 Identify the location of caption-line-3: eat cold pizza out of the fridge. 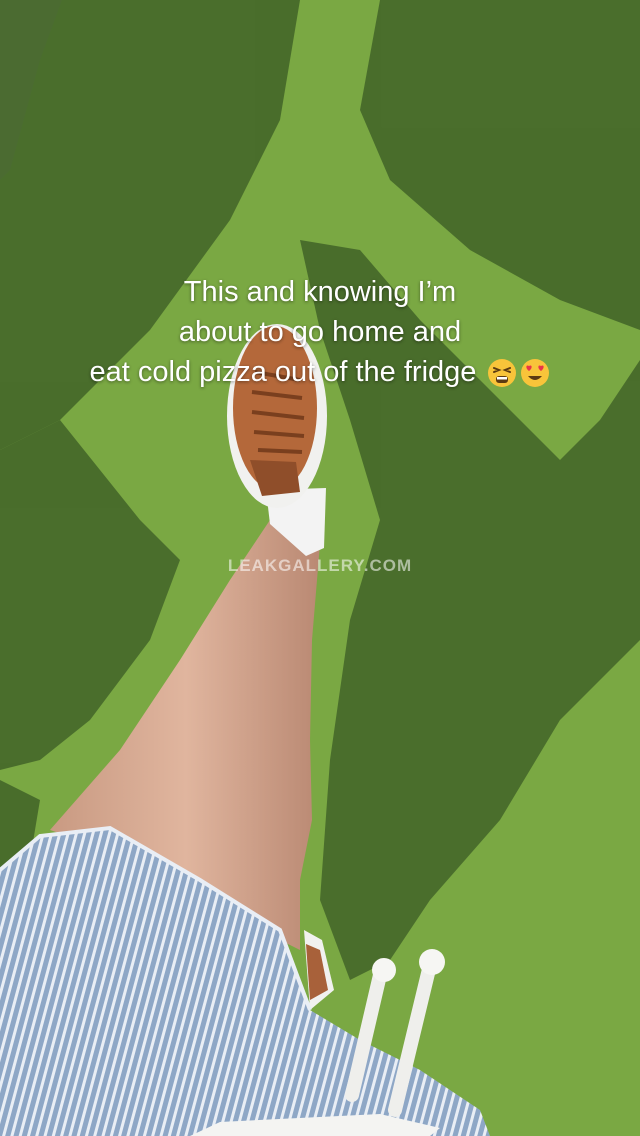
(320, 372).